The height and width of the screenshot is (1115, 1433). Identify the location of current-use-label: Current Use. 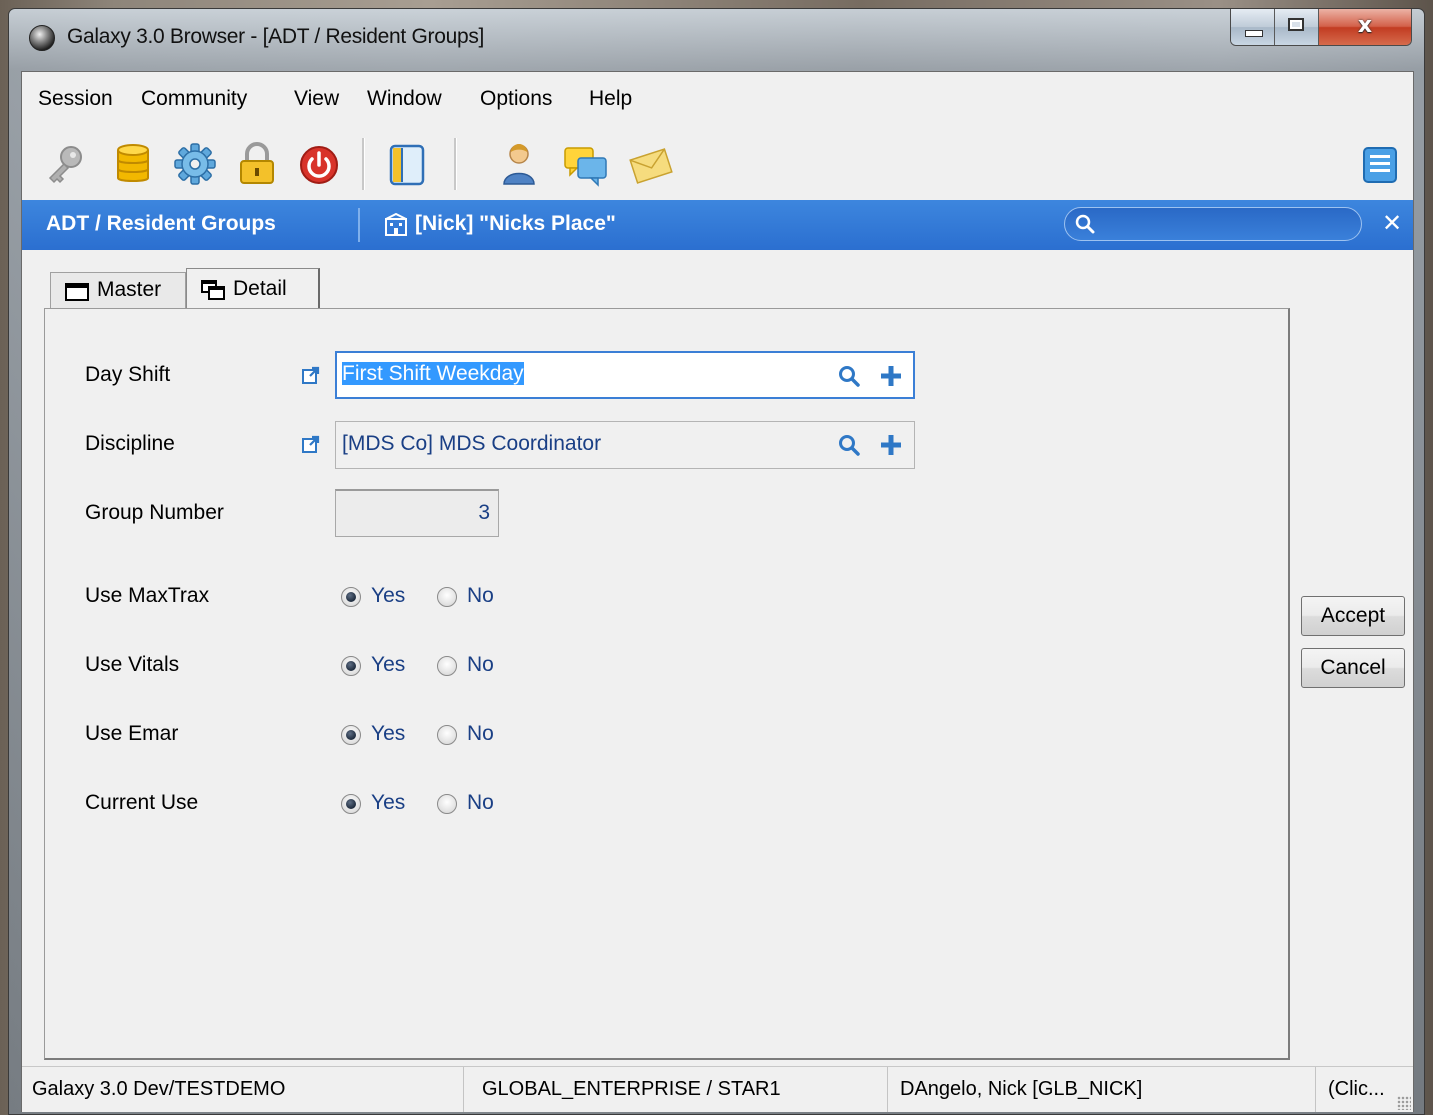
(142, 802).